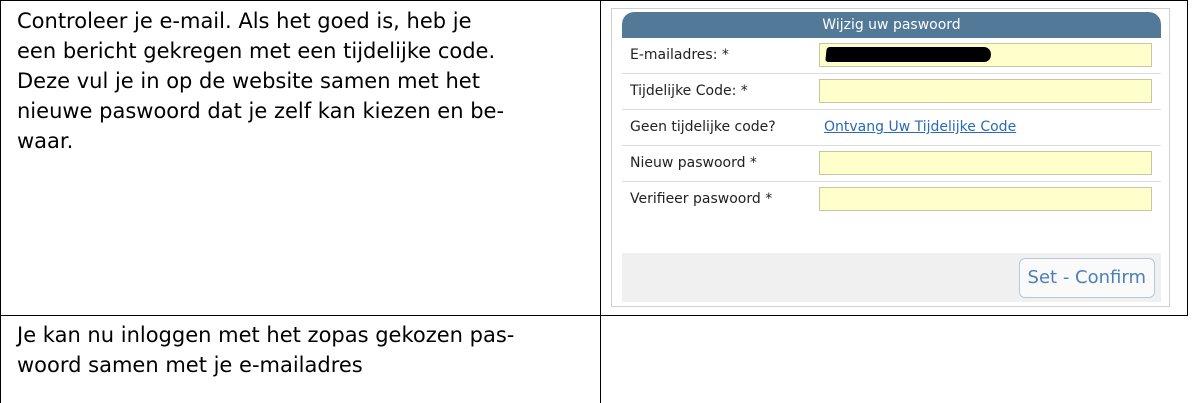 This screenshot has width=1192, height=403. Describe the element at coordinates (1187, 158) in the screenshot. I see `table-border-right` at that location.